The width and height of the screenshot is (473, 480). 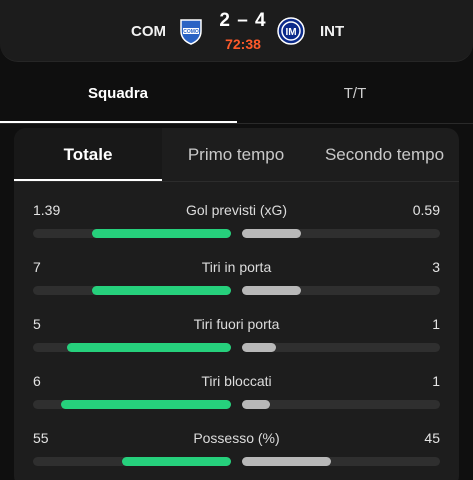 What do you see at coordinates (332, 31) in the screenshot?
I see `away-team-code: INT` at bounding box center [332, 31].